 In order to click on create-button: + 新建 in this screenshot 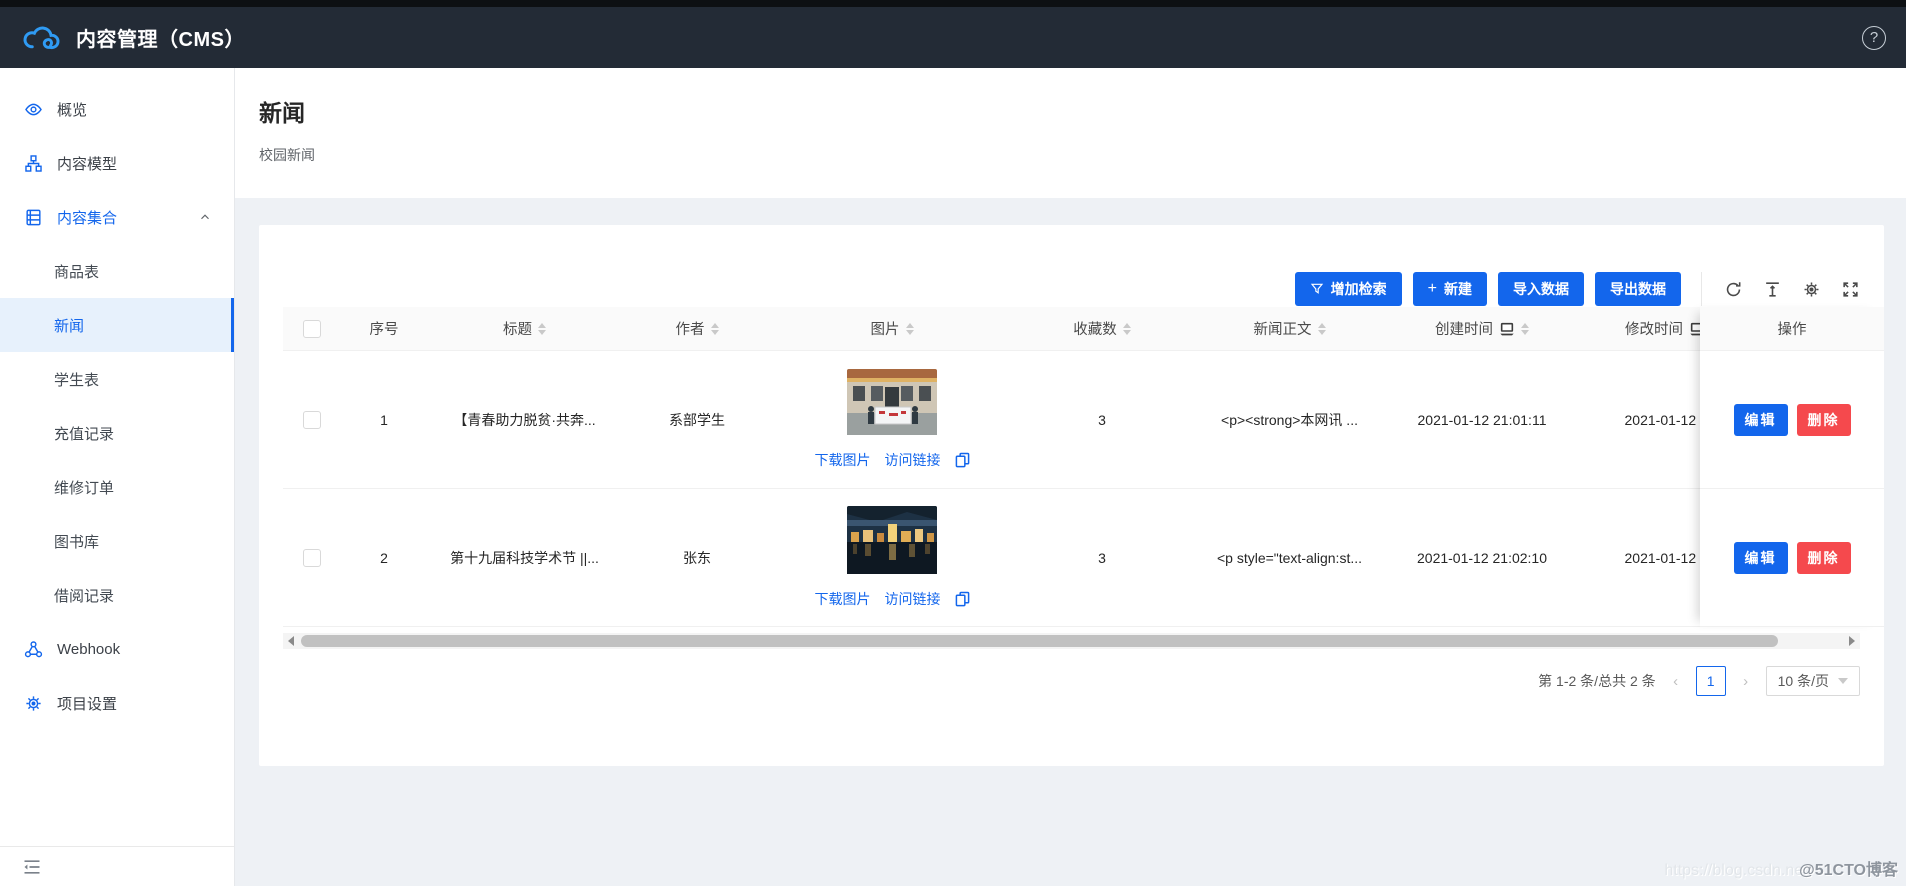, I will do `click(1449, 289)`.